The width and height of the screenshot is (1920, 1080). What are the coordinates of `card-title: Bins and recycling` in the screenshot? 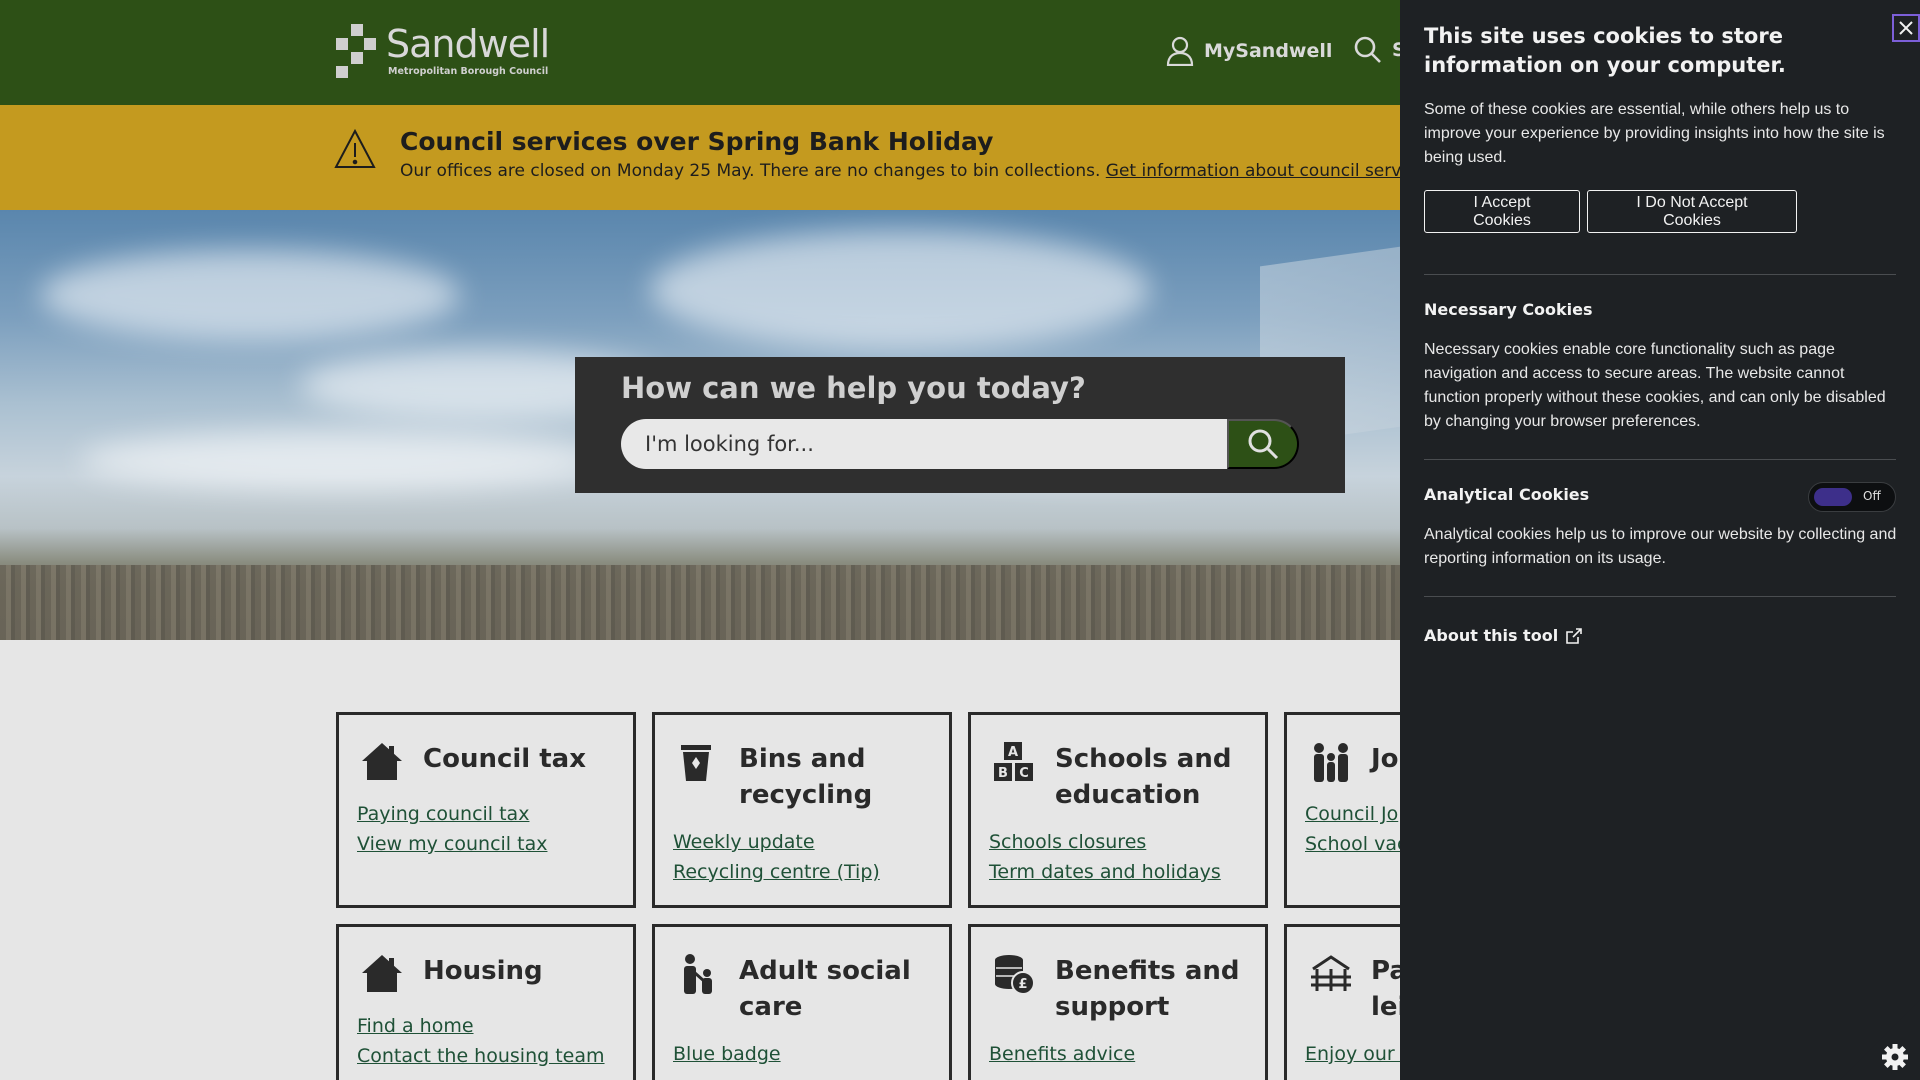 It's located at (806, 777).